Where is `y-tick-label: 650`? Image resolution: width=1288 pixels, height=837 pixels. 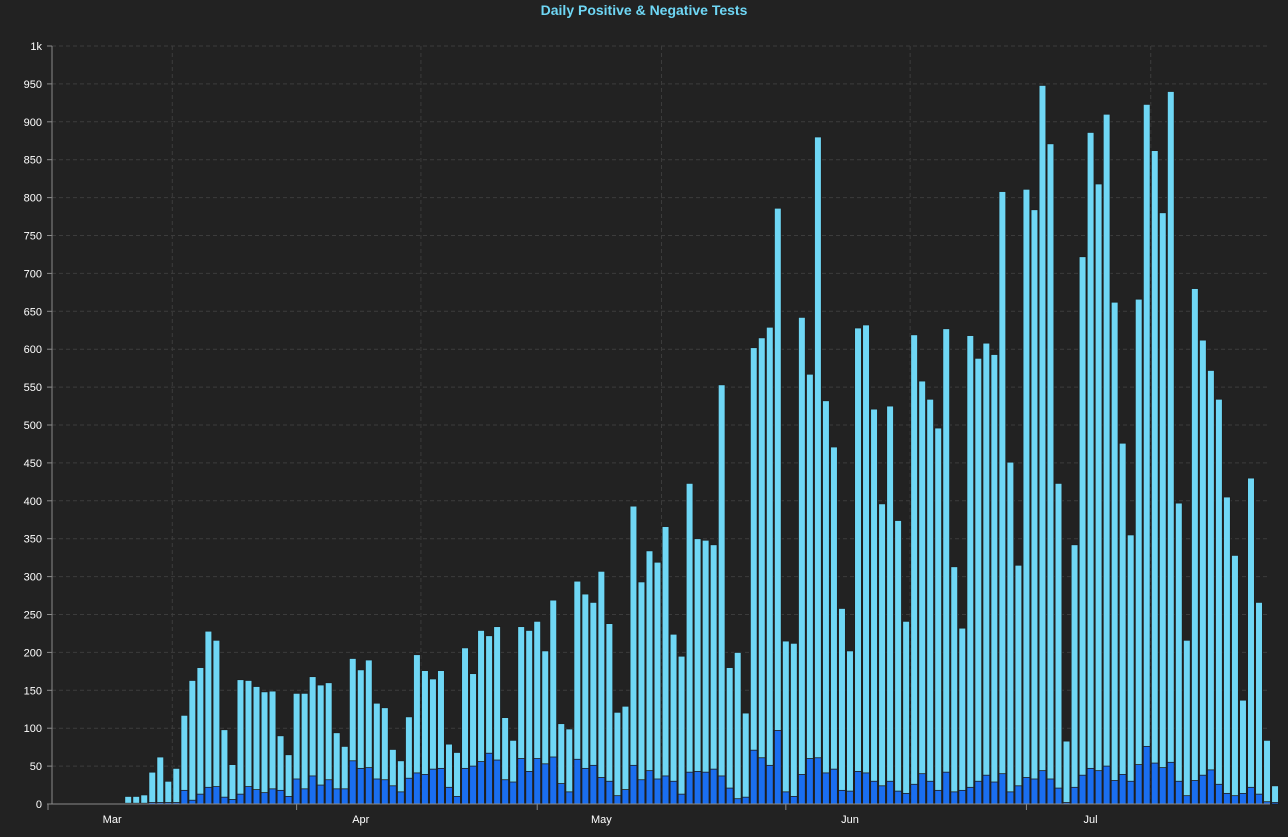
y-tick-label: 650 is located at coordinates (33, 312).